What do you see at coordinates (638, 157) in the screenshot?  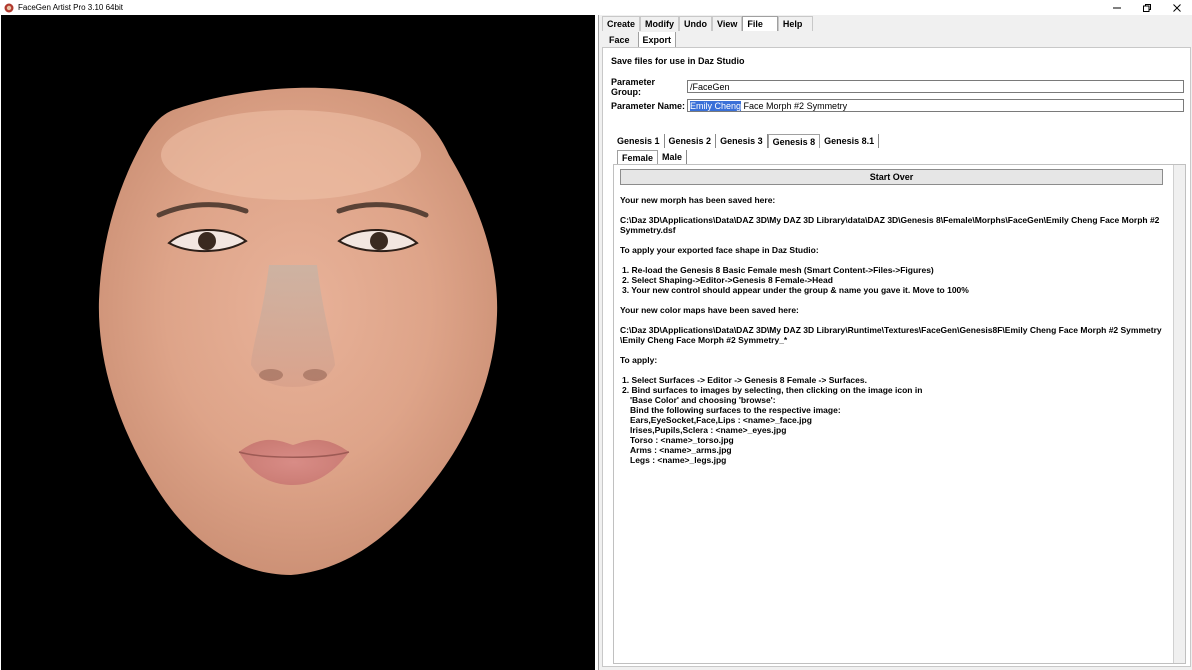 I see `tab-female: Female` at bounding box center [638, 157].